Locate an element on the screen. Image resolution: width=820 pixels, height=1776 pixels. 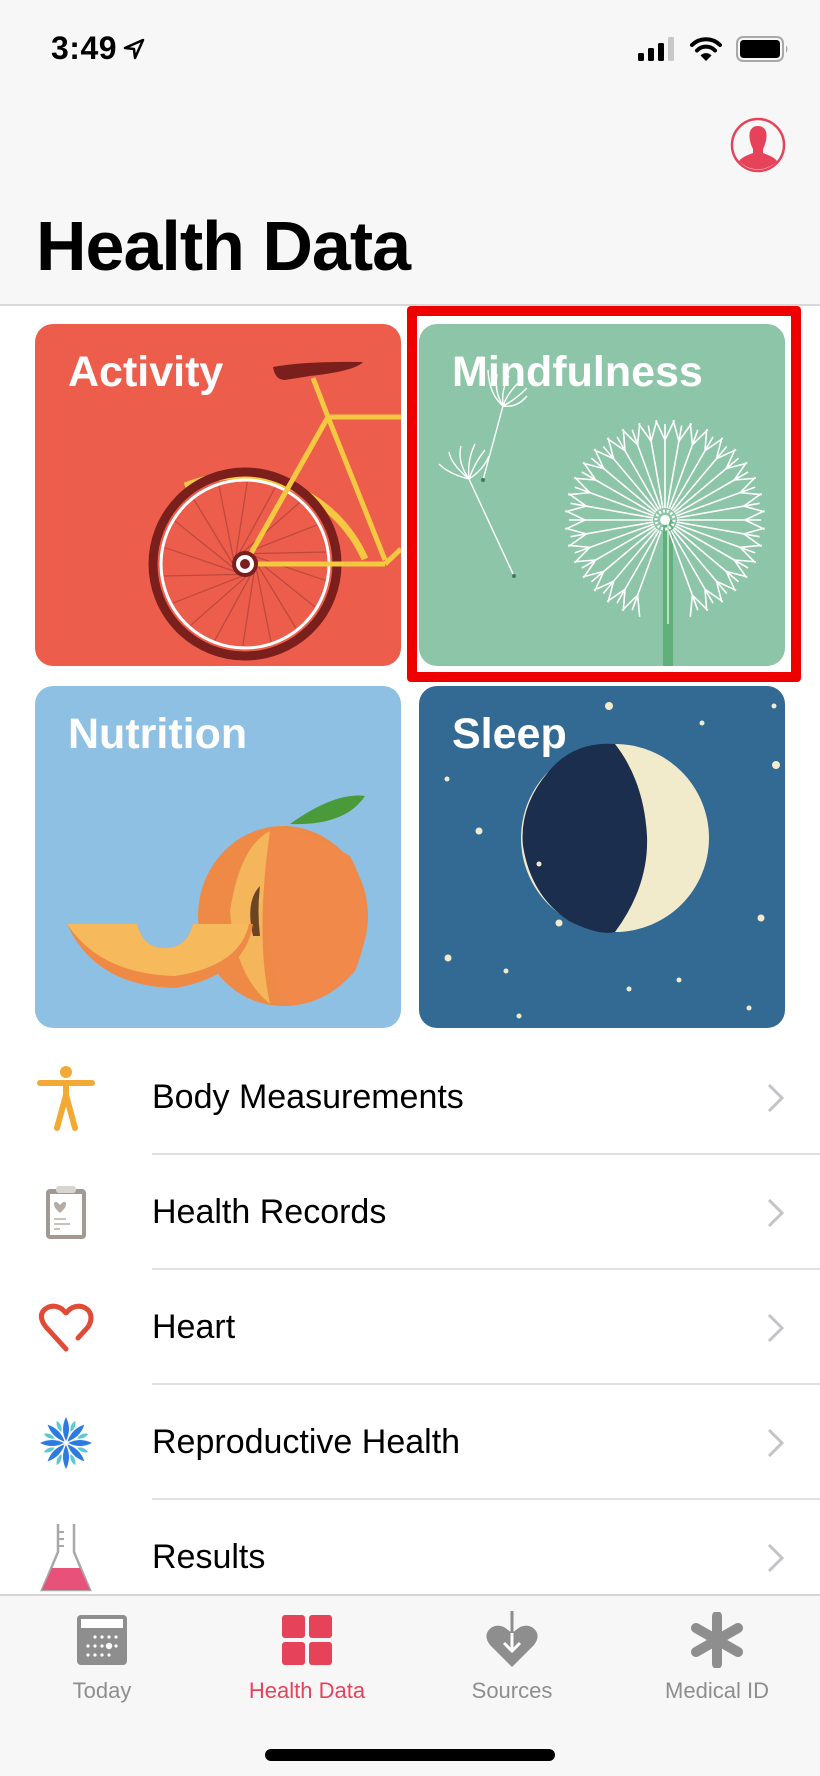
list-item-label: Health Records is located at coordinates (269, 1212).